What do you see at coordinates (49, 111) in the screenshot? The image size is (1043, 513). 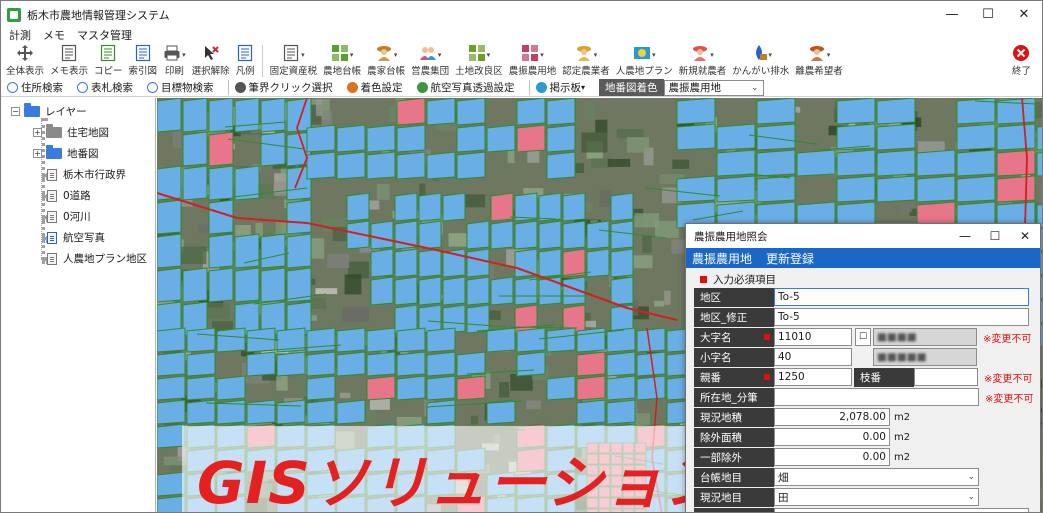 I see `layer-root: − レイヤー` at bounding box center [49, 111].